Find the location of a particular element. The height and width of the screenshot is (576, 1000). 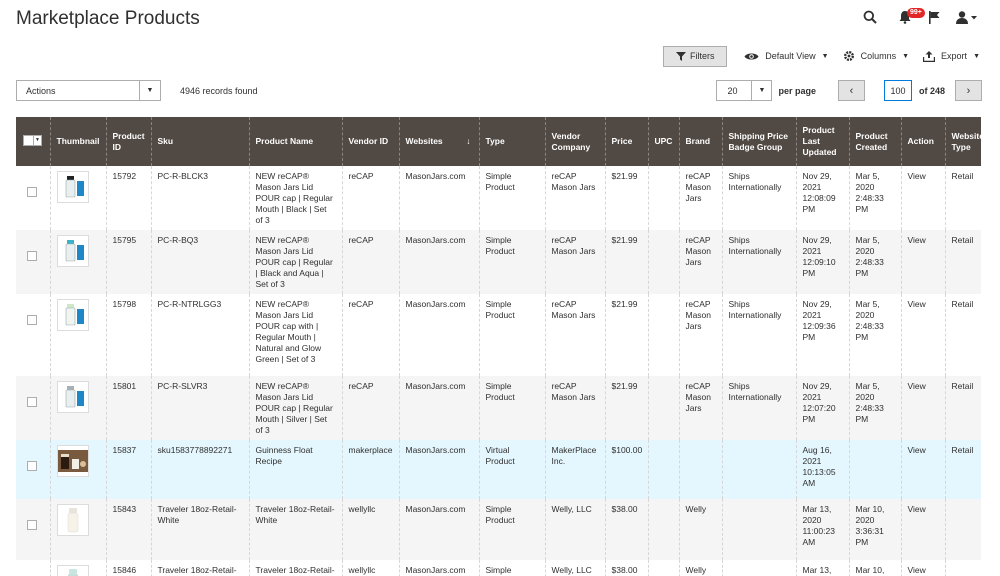

cell-name: Traveler 18oz-Retail-White is located at coordinates (295, 529).